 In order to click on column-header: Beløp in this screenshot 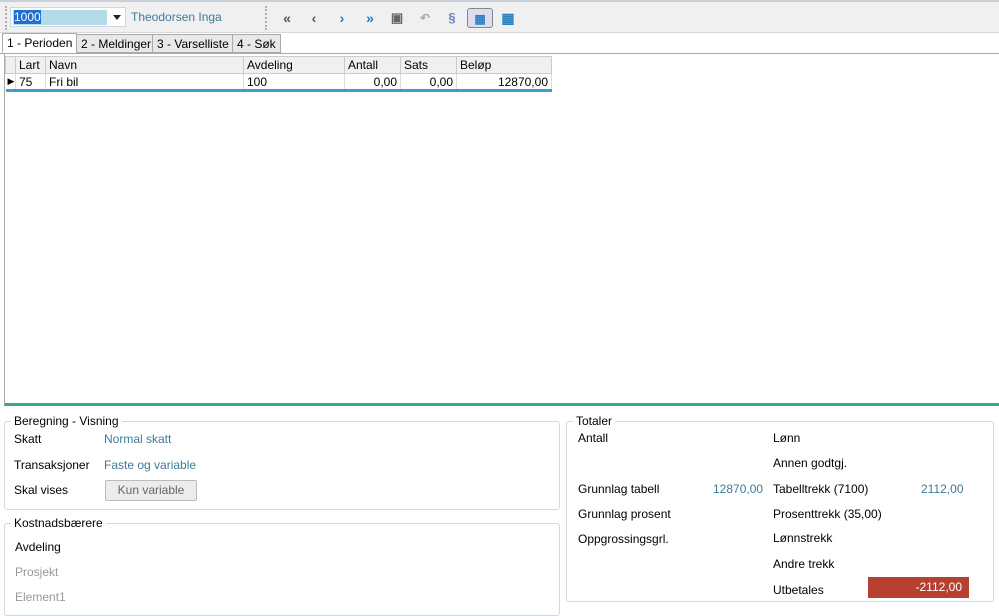, I will do `click(504, 65)`.